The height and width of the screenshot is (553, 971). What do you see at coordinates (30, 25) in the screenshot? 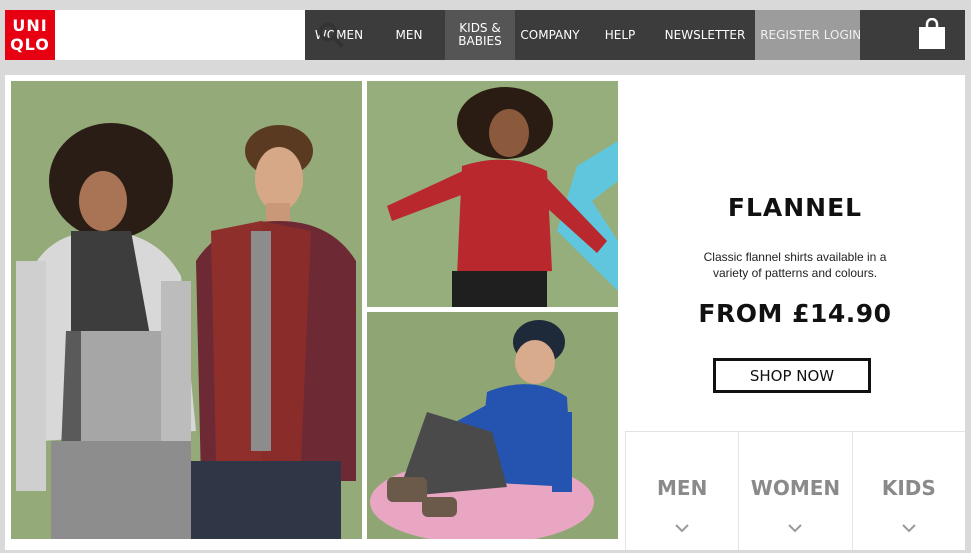
I see `logo-line-1: UNI` at bounding box center [30, 25].